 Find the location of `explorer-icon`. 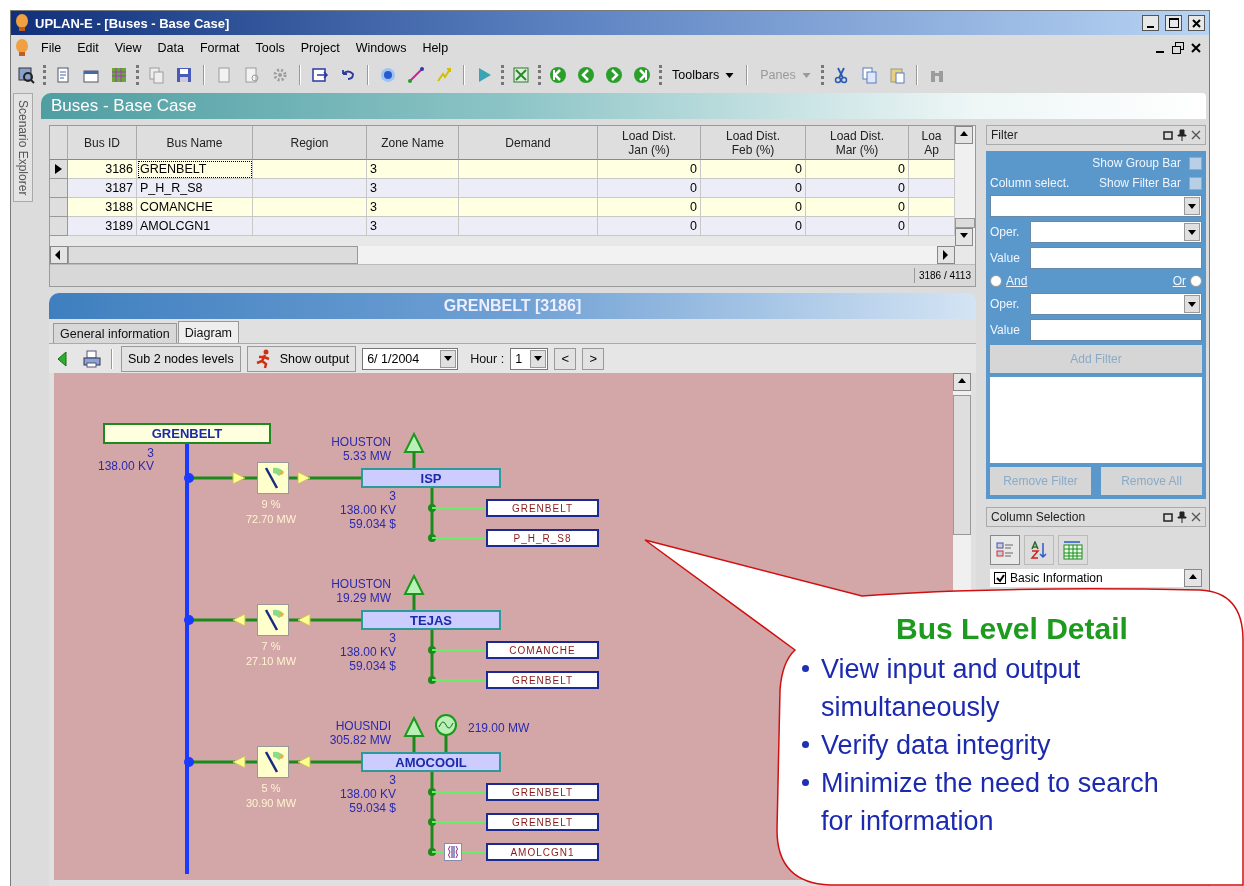

explorer-icon is located at coordinates (26, 75).